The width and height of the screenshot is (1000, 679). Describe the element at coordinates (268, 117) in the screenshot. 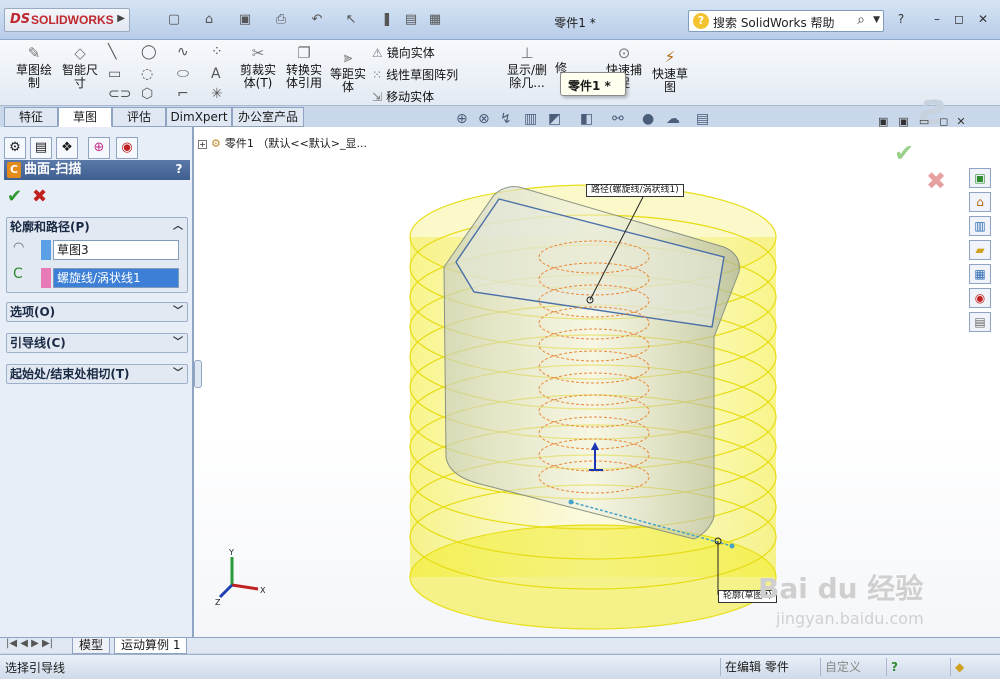

I see `tab-office-products: 办公室产品` at that location.